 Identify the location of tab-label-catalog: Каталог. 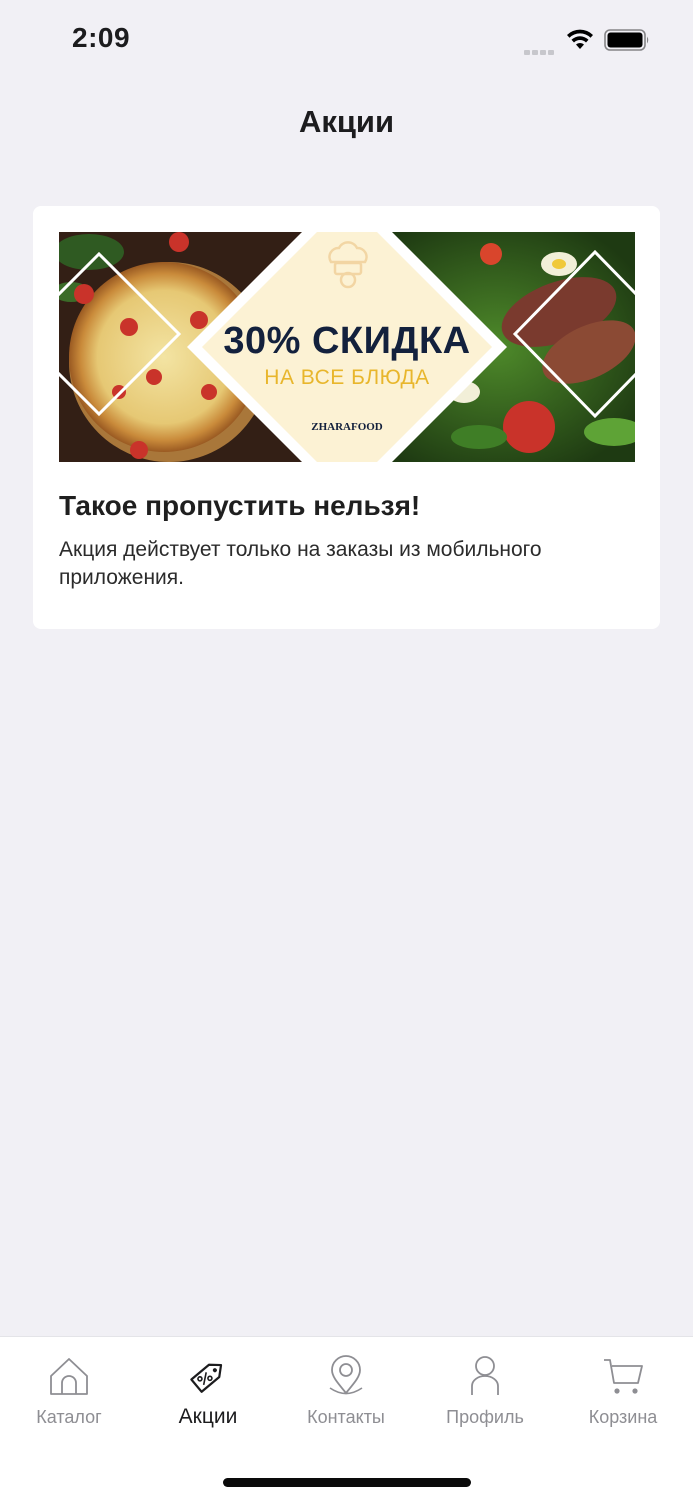
(69, 1417).